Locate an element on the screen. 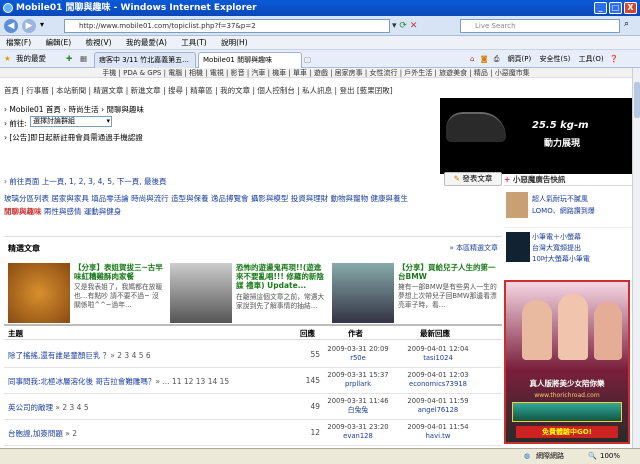 This screenshot has height=464, width=640. zoom-icon: 🔍 is located at coordinates (592, 456).